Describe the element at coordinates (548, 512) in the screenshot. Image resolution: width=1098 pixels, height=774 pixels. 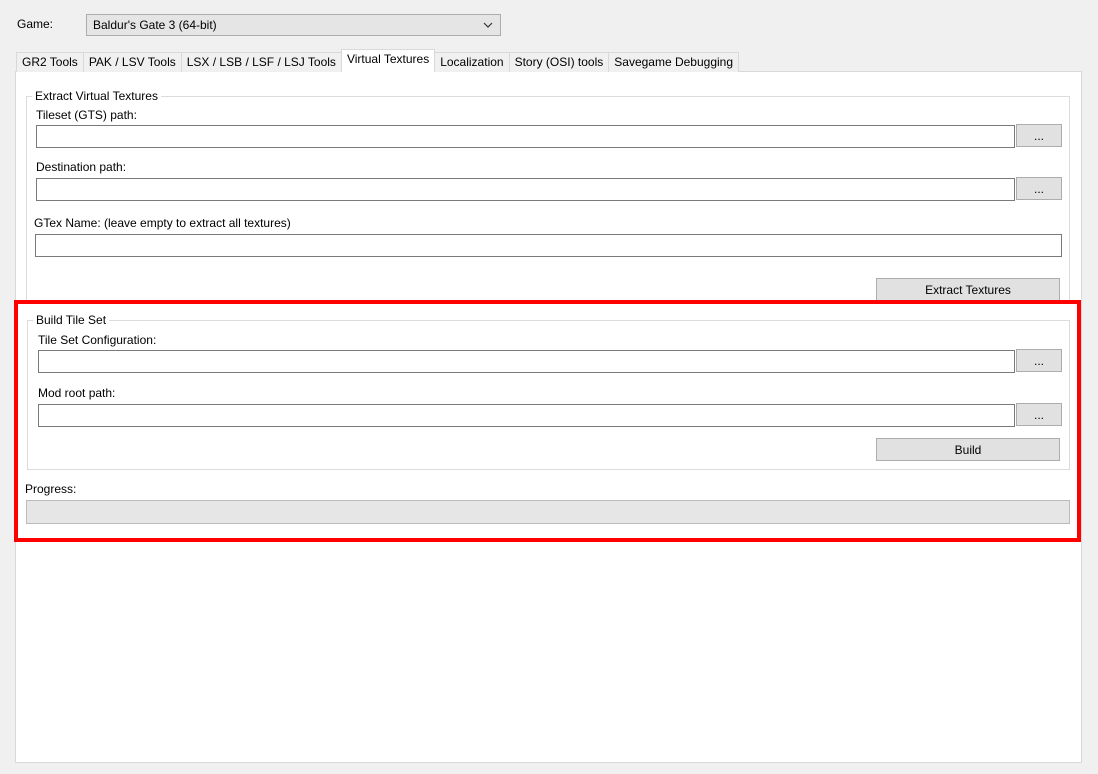
I see `progress-bar` at that location.